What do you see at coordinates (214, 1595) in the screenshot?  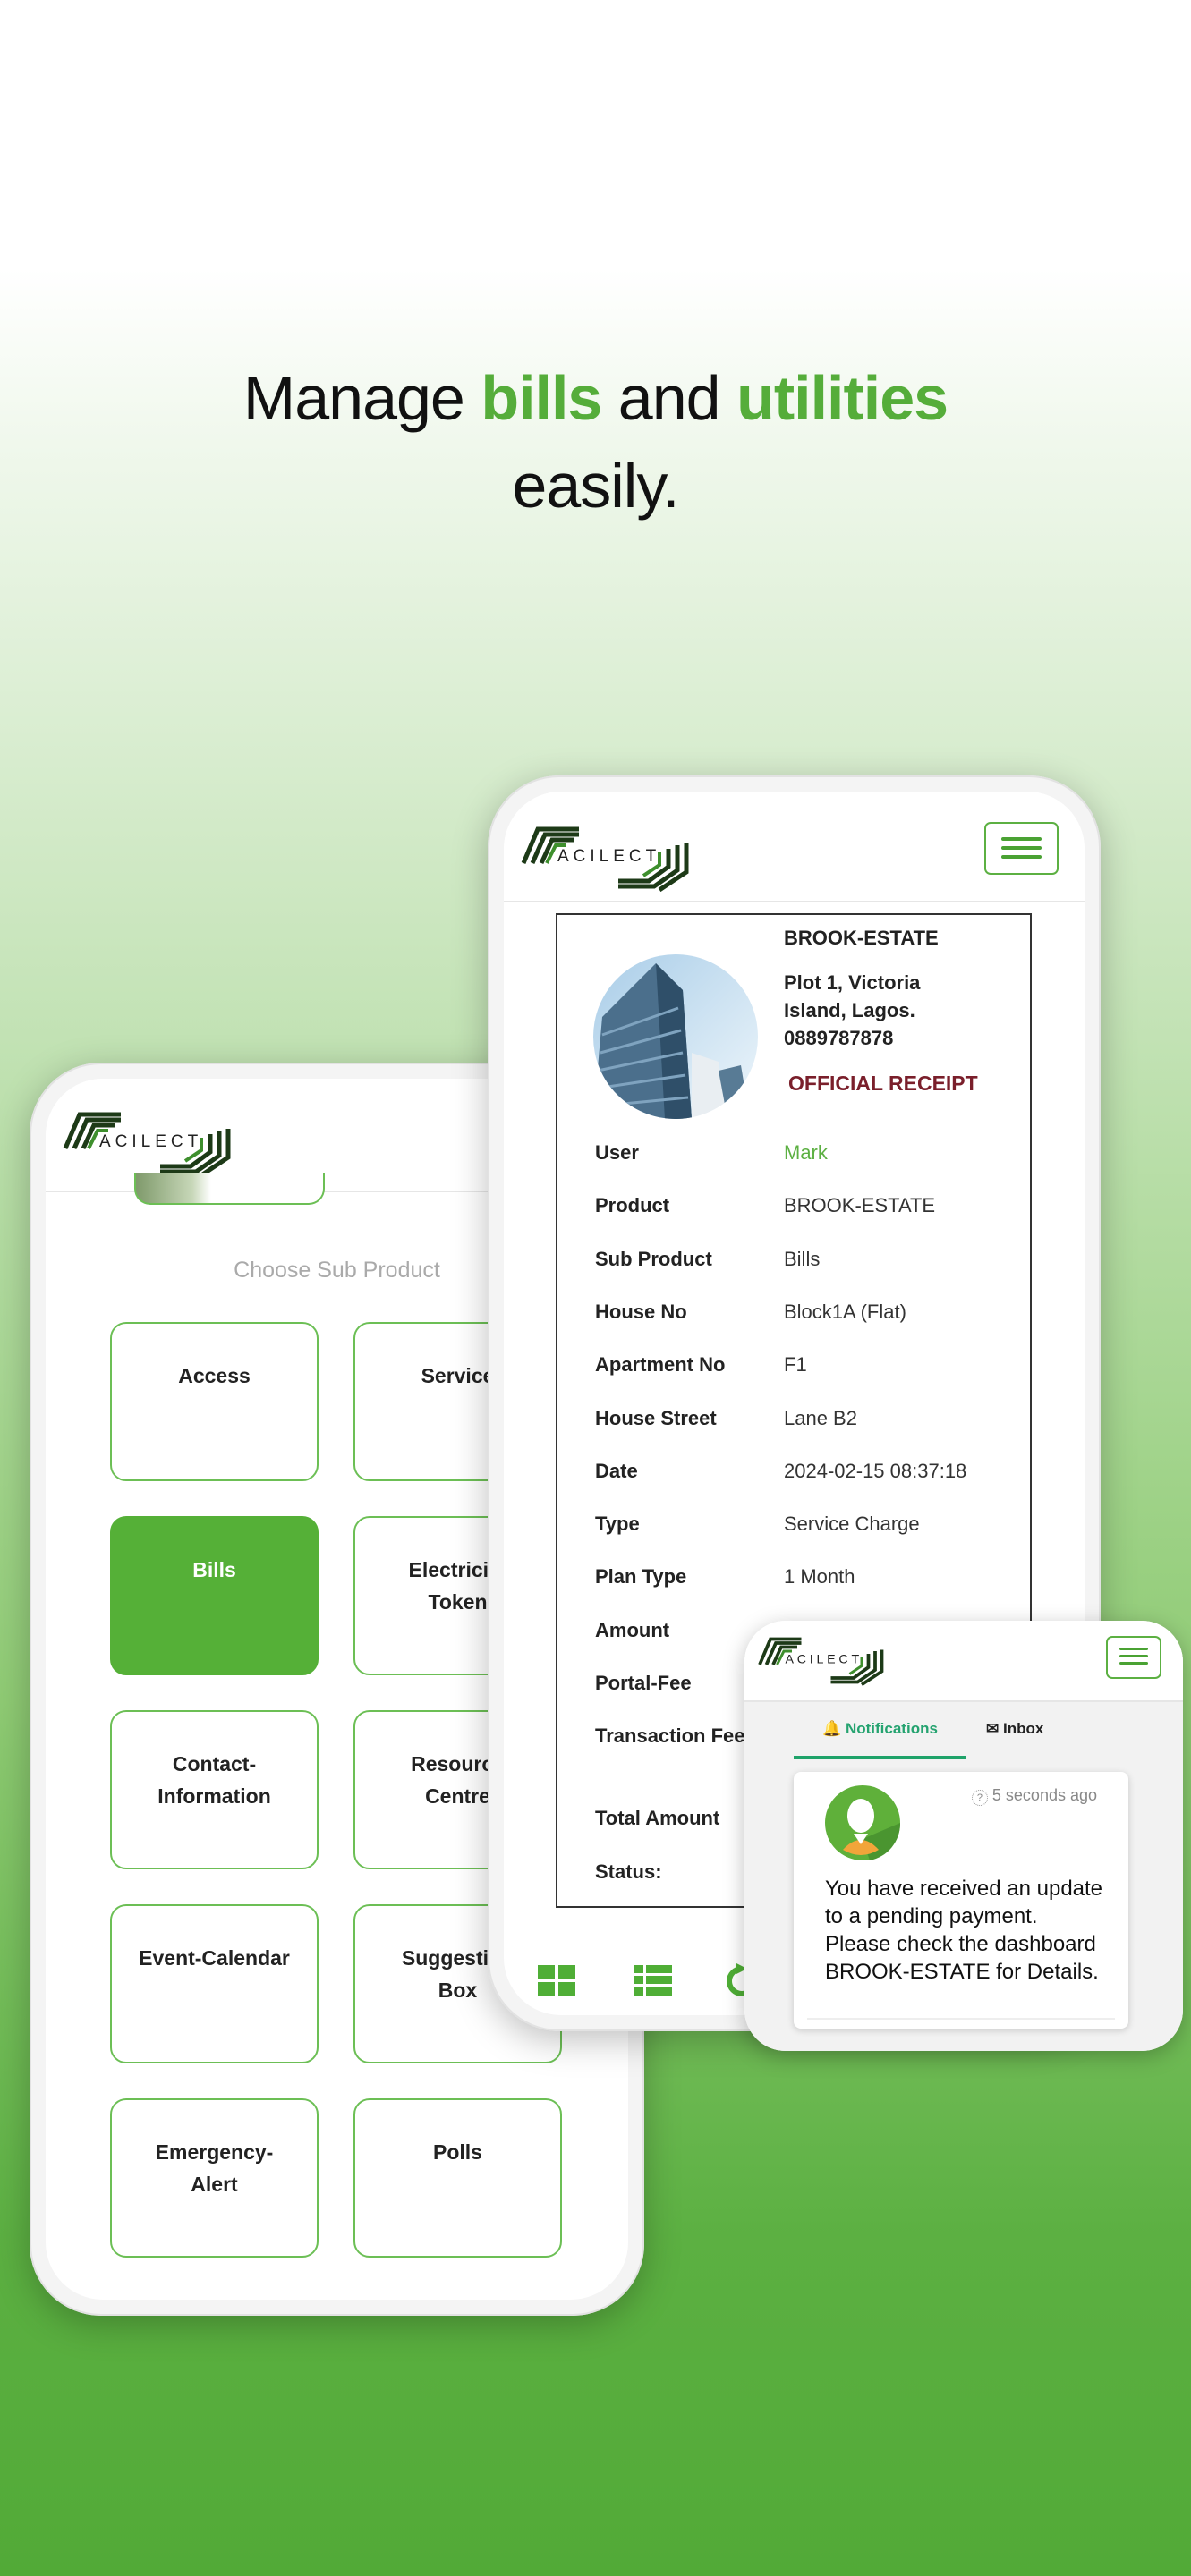 I see `sub-product-tile: Bills` at bounding box center [214, 1595].